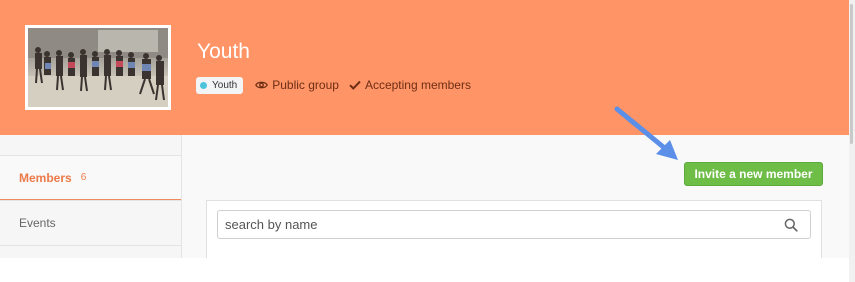  What do you see at coordinates (646, 133) in the screenshot?
I see `pointer-arrow-icon` at bounding box center [646, 133].